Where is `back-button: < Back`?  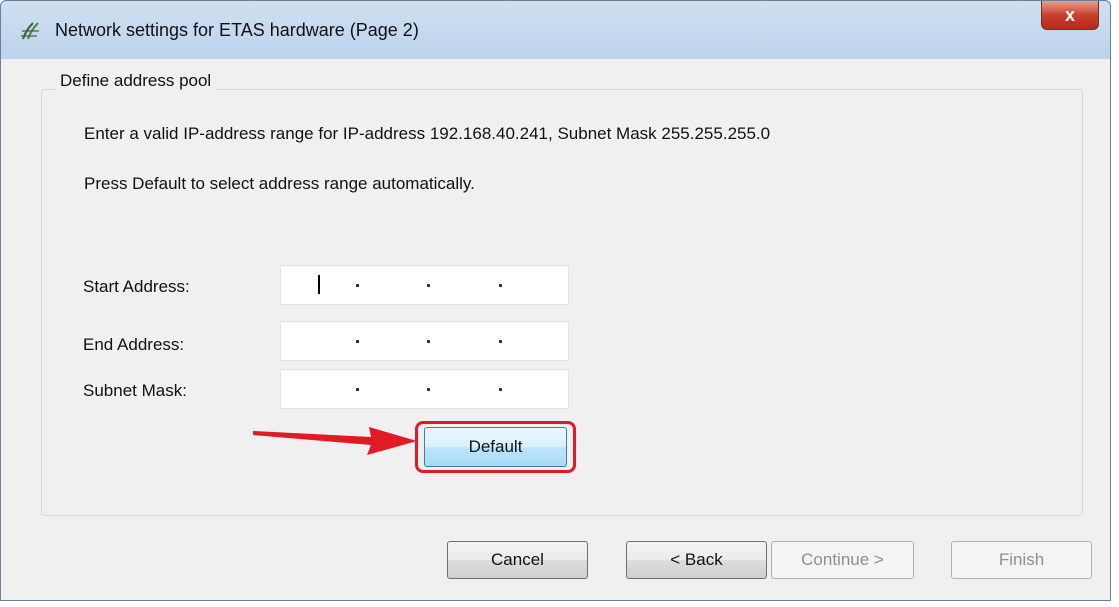
back-button: < Back is located at coordinates (696, 560).